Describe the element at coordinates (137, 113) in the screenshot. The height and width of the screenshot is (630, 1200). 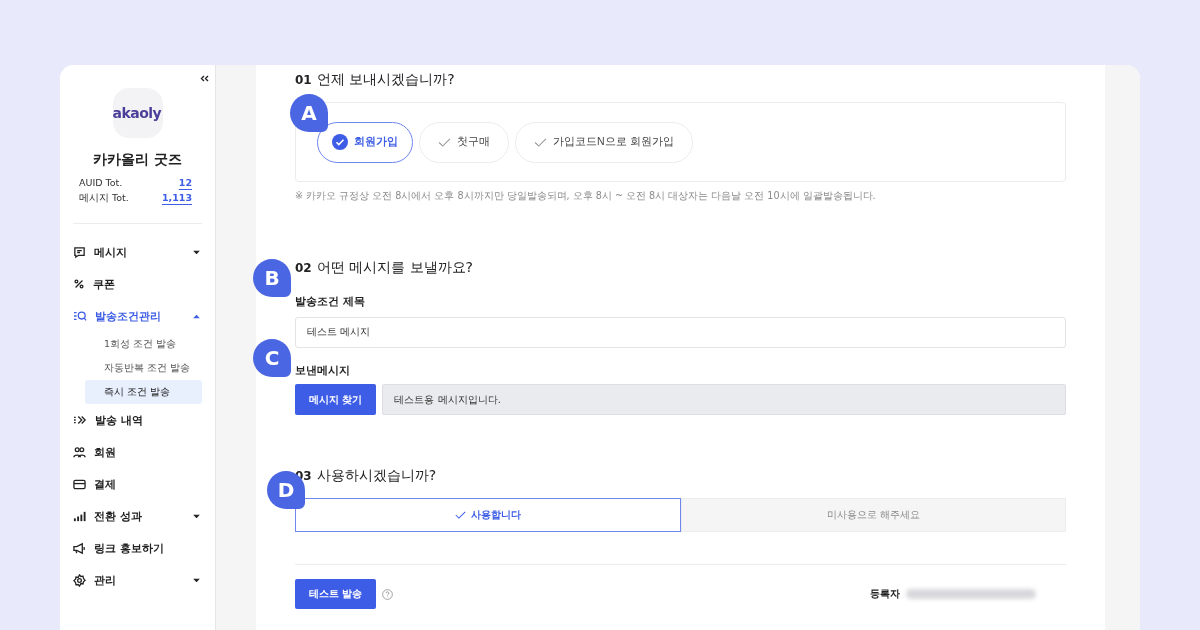
I see `shop-logo: akaoly` at that location.